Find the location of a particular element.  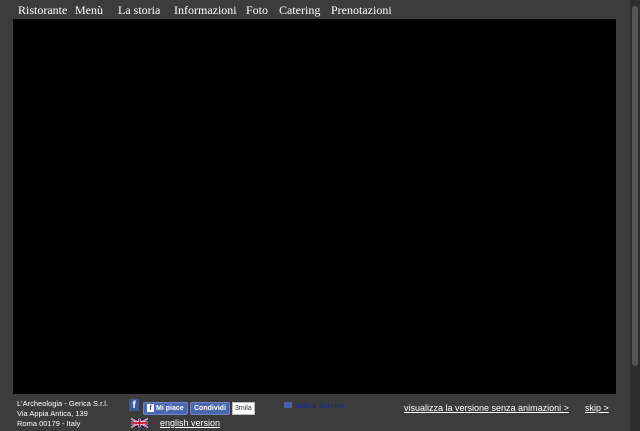

address-line: Via Appia Antica, 139 is located at coordinates (52, 413).